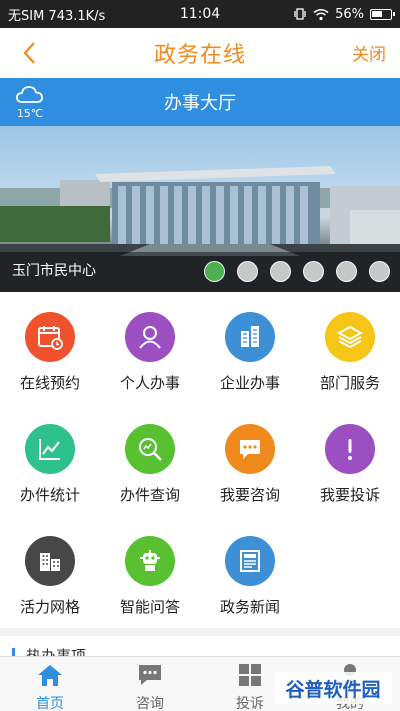  Describe the element at coordinates (350, 337) in the screenshot. I see `layers-icon` at that location.